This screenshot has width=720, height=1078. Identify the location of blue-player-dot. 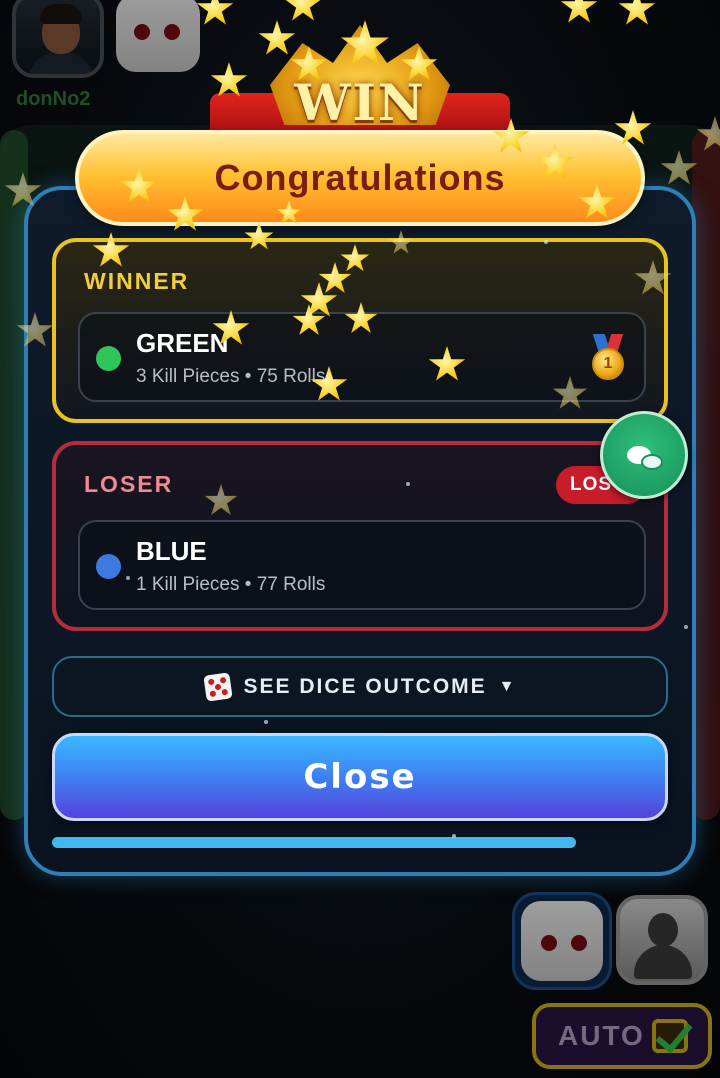
(108, 566).